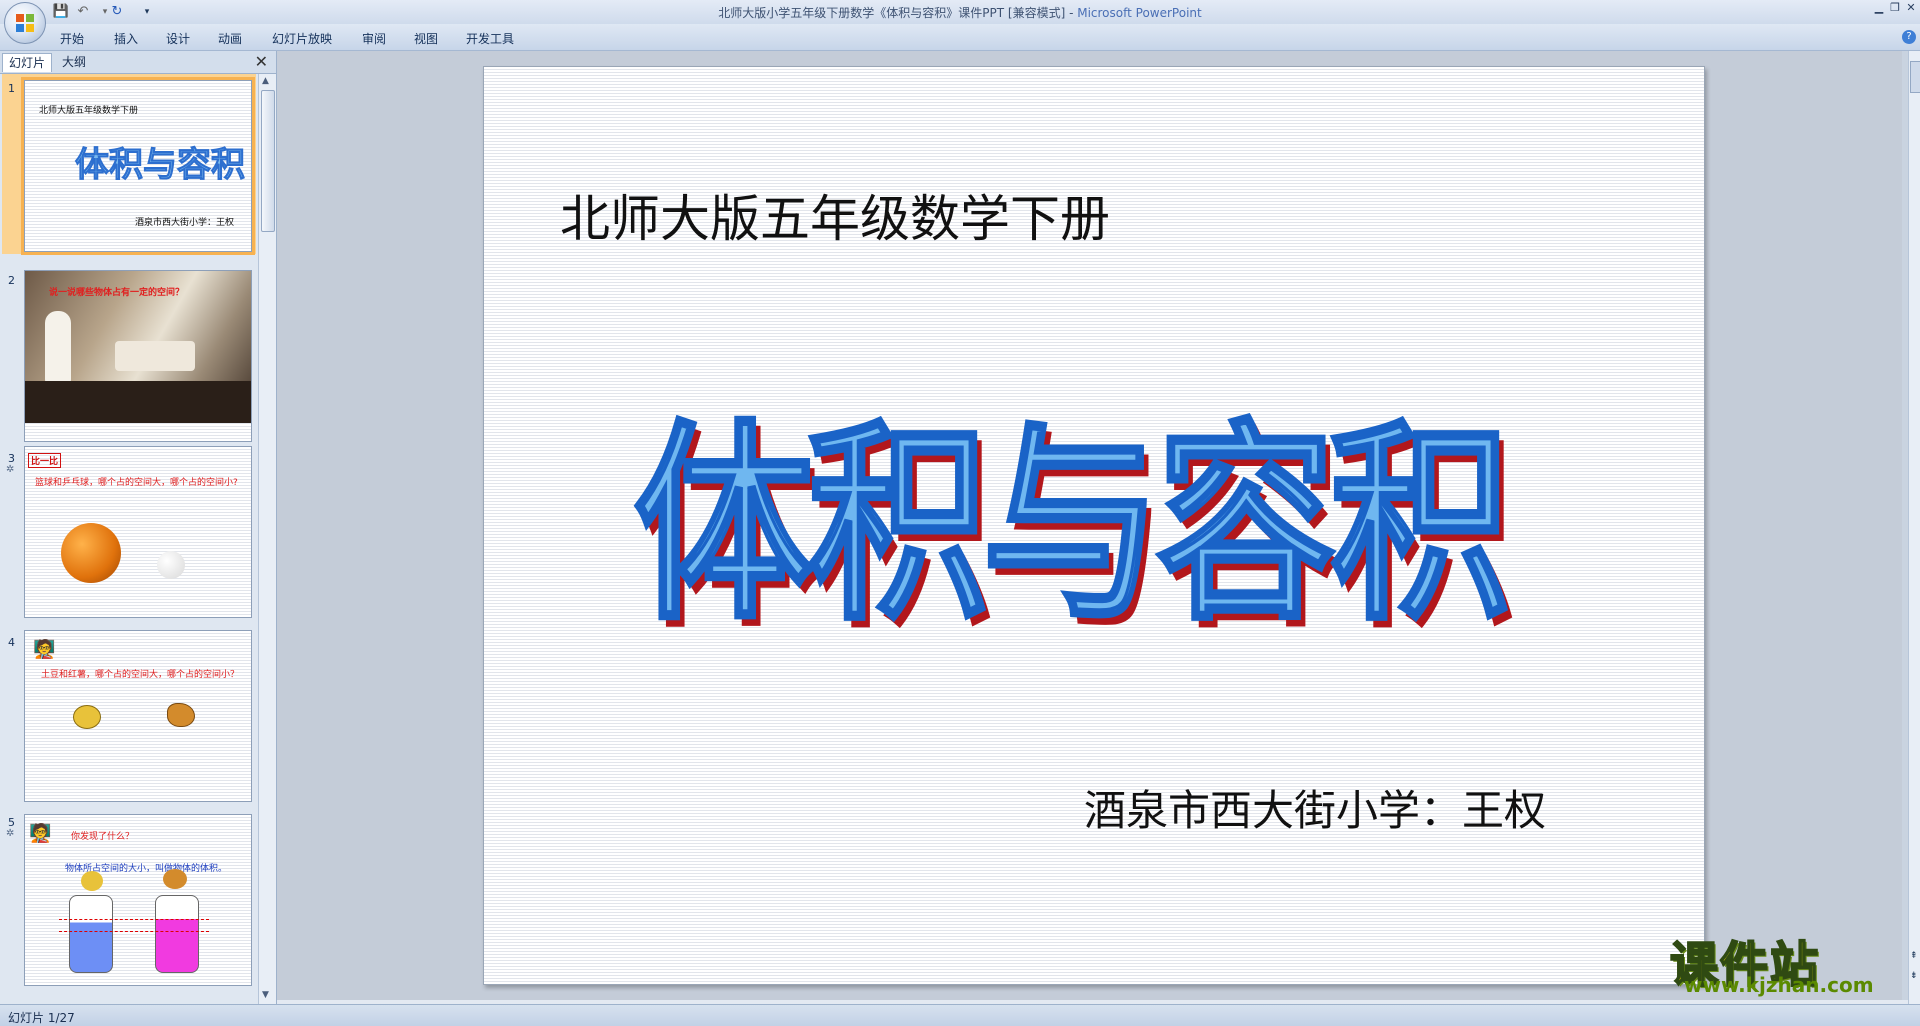  Describe the element at coordinates (89, 111) in the screenshot. I see `thumb-text: 北师大版五年级数学下册` at that location.